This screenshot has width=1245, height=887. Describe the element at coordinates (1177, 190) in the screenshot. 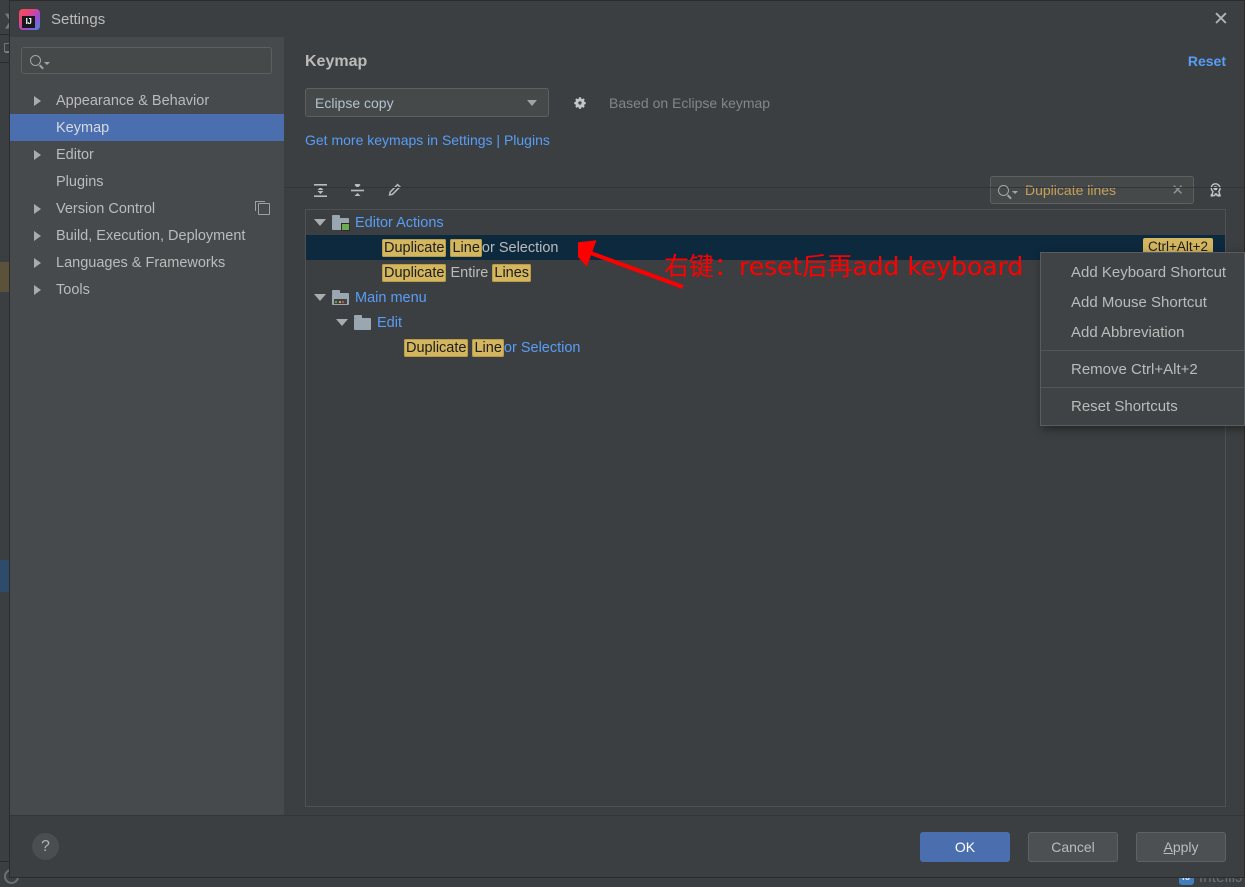

I see `clear-icon: ✕` at that location.